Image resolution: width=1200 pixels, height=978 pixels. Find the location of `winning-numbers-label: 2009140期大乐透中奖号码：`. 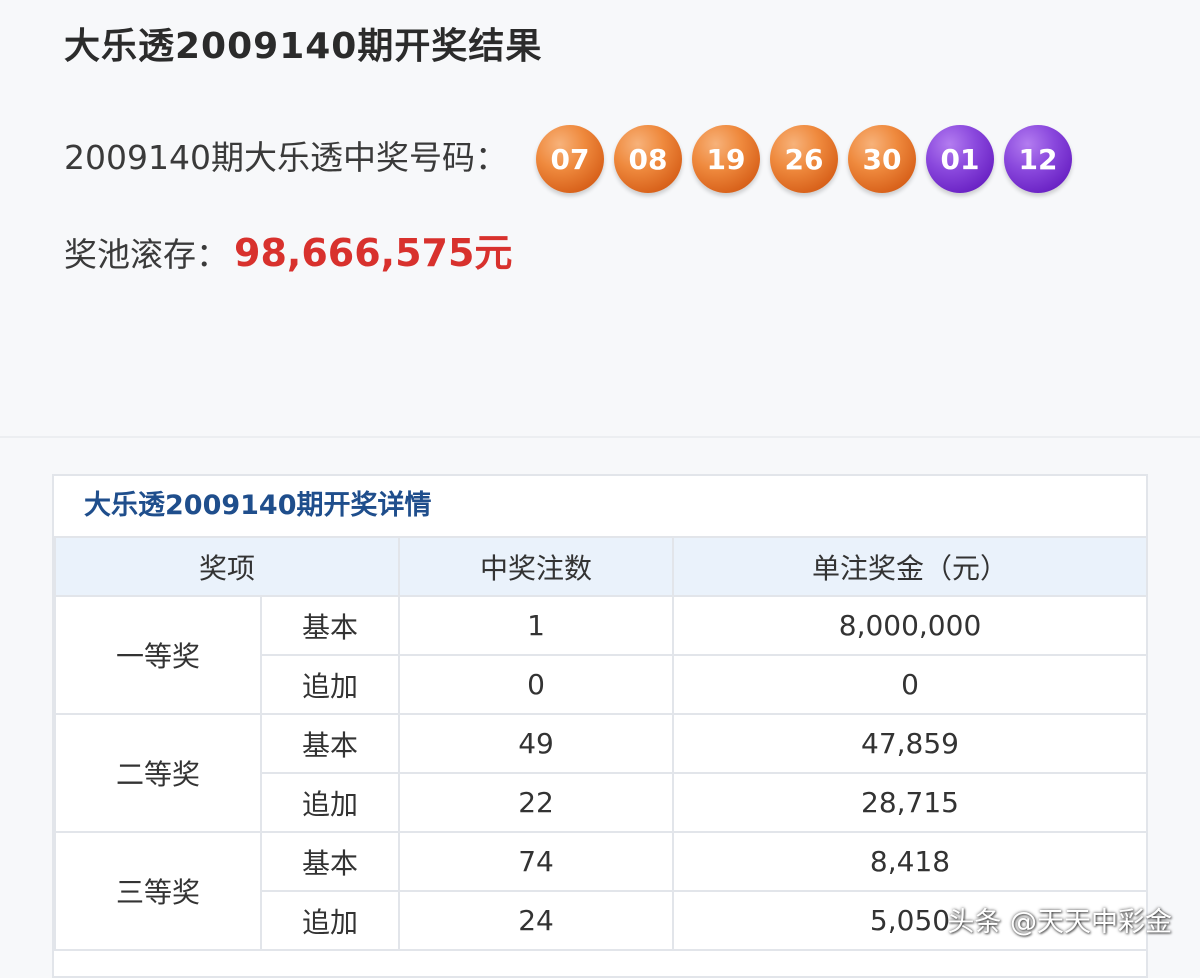

winning-numbers-label: 2009140期大乐透中奖号码： is located at coordinates (286, 157).